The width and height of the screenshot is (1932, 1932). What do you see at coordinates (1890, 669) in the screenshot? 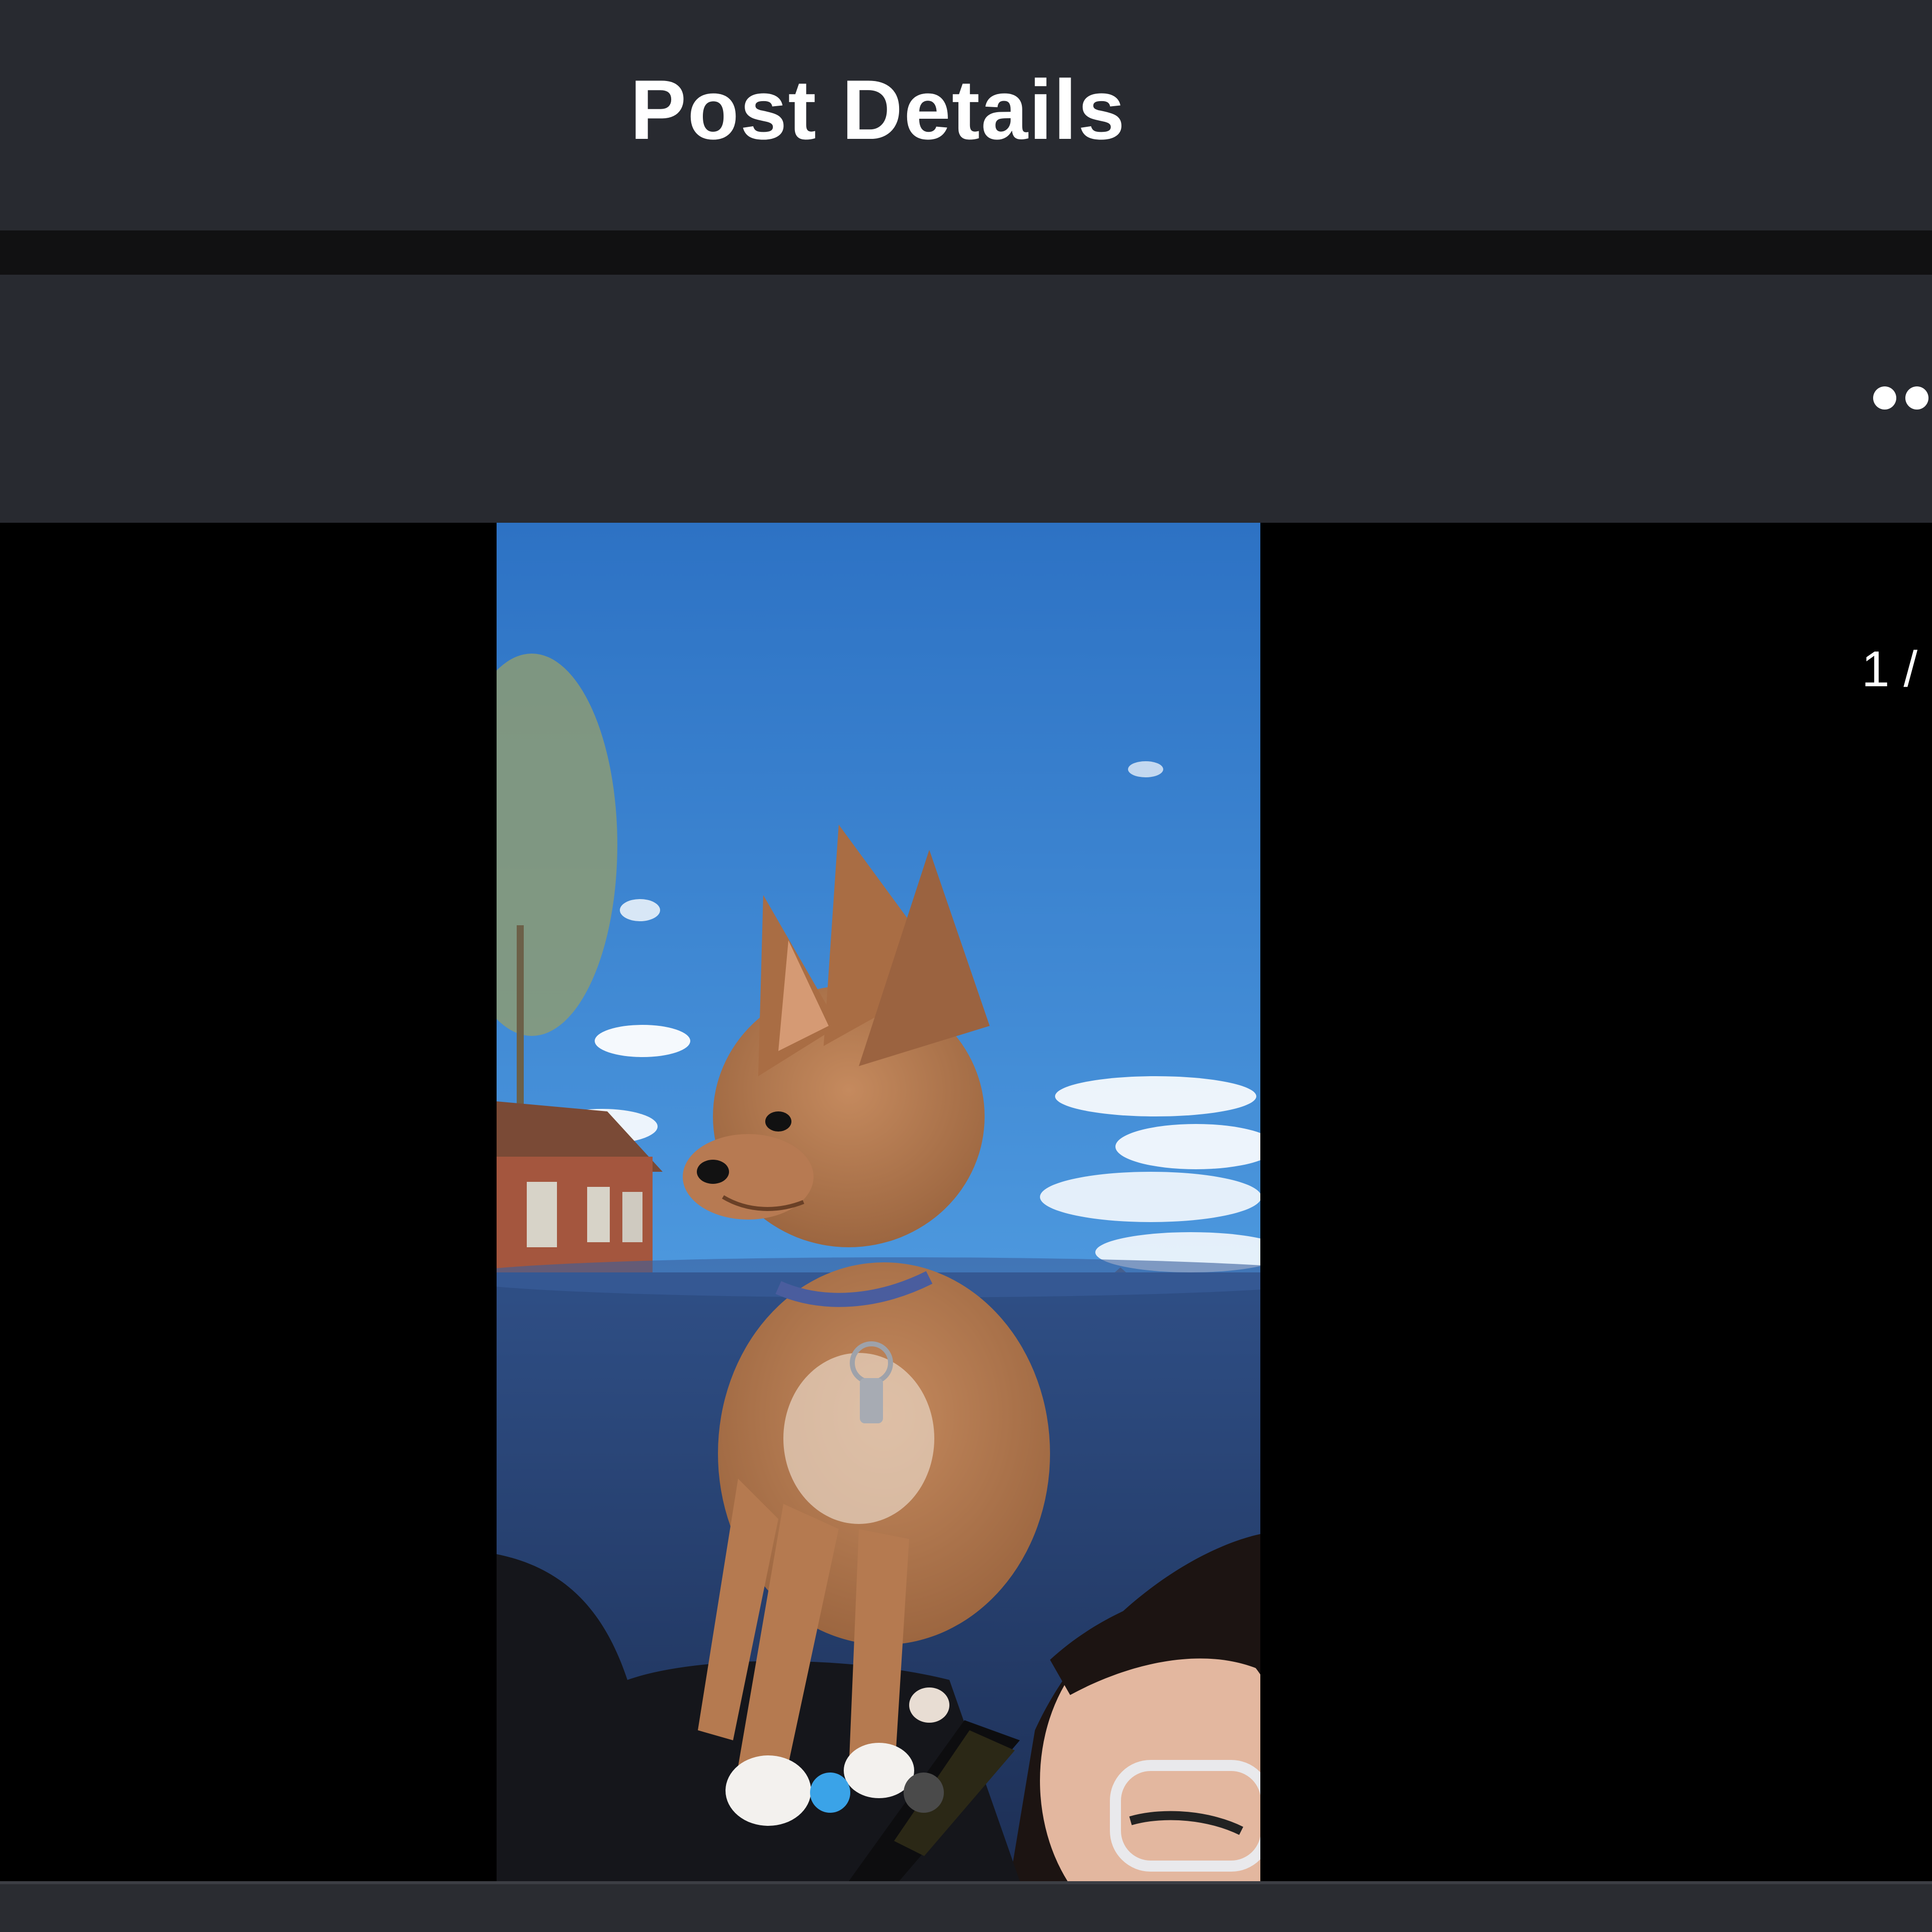
I see `page-counter: 1 /` at bounding box center [1890, 669].